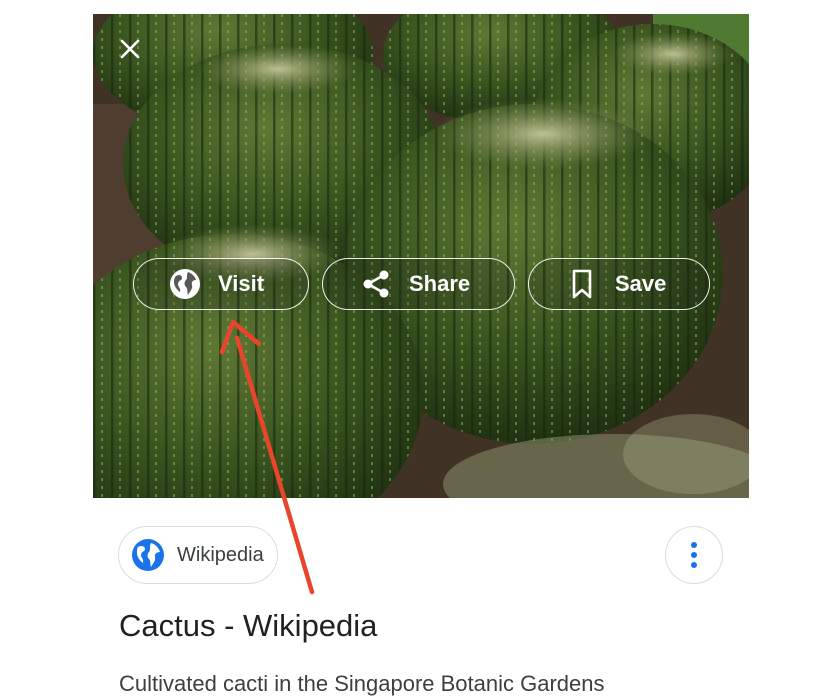 The height and width of the screenshot is (700, 840). What do you see at coordinates (220, 554) in the screenshot?
I see `source-label: Wikipedia` at bounding box center [220, 554].